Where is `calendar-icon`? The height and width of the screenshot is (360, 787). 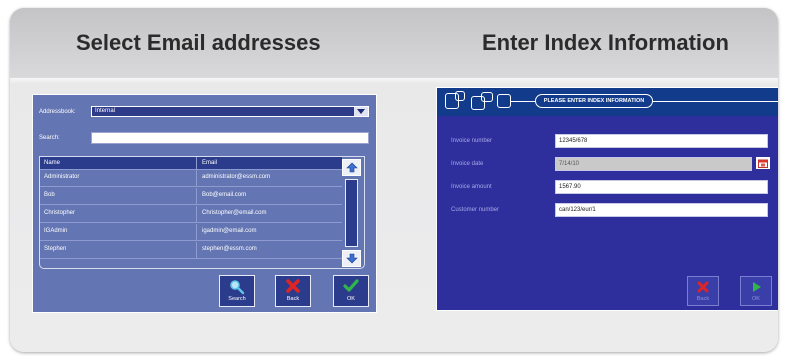
calendar-icon is located at coordinates (763, 163).